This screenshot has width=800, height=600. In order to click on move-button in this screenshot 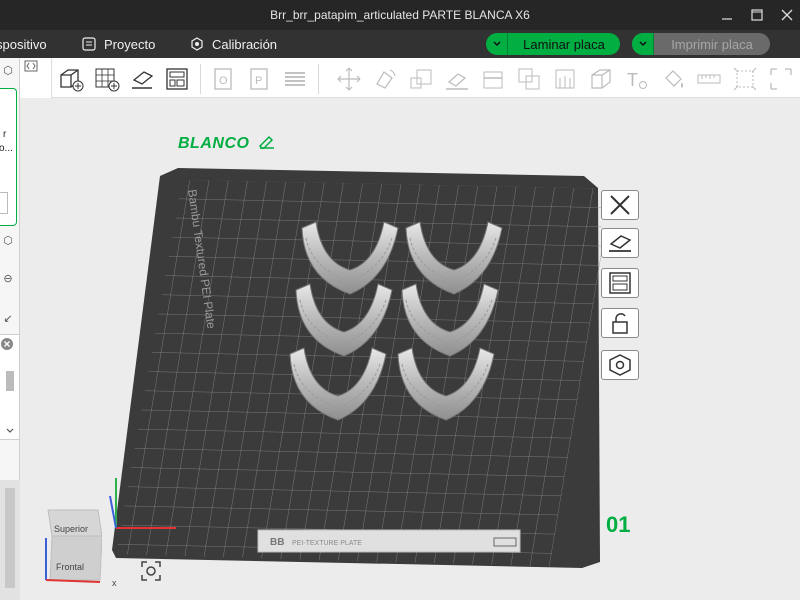, I will do `click(349, 79)`.